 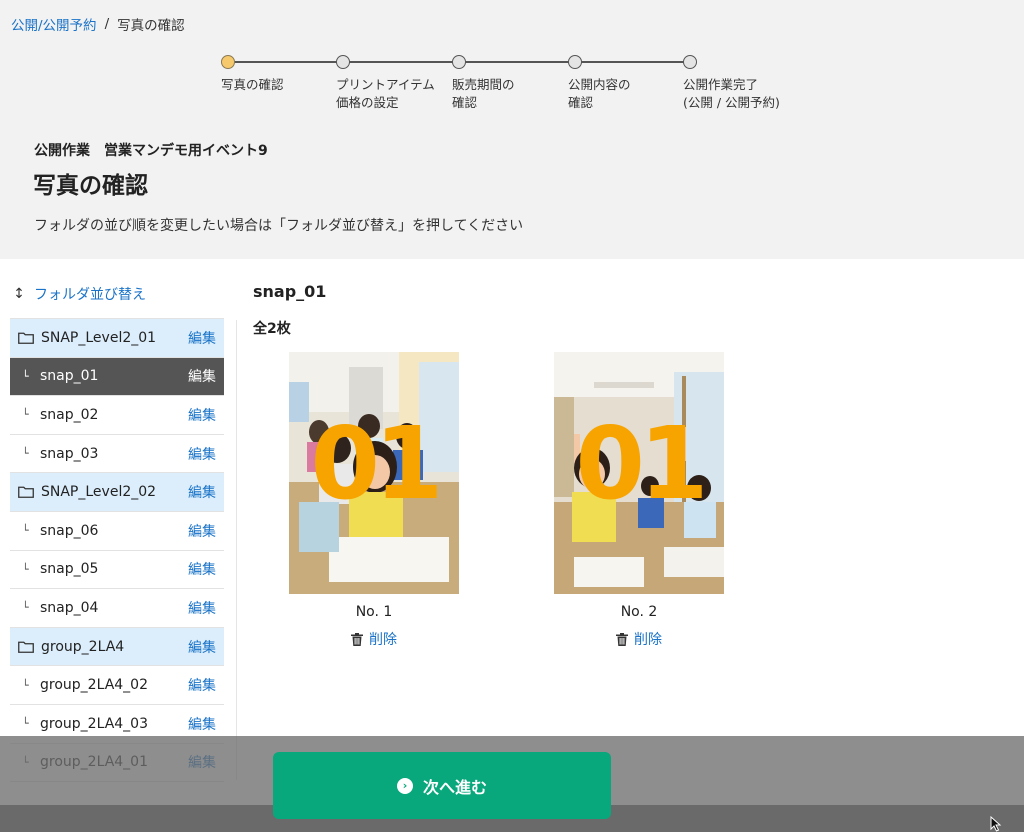 What do you see at coordinates (90, 186) in the screenshot?
I see `page-title: 写真の確認` at bounding box center [90, 186].